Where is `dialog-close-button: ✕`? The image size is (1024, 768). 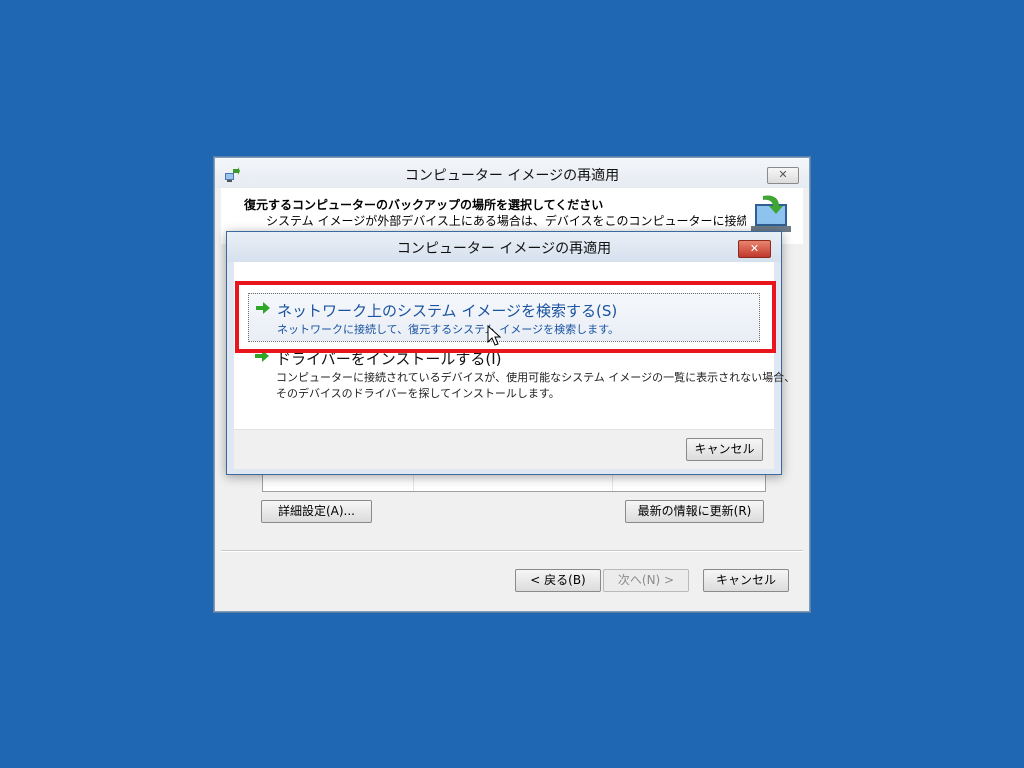
dialog-close-button: ✕ is located at coordinates (754, 249).